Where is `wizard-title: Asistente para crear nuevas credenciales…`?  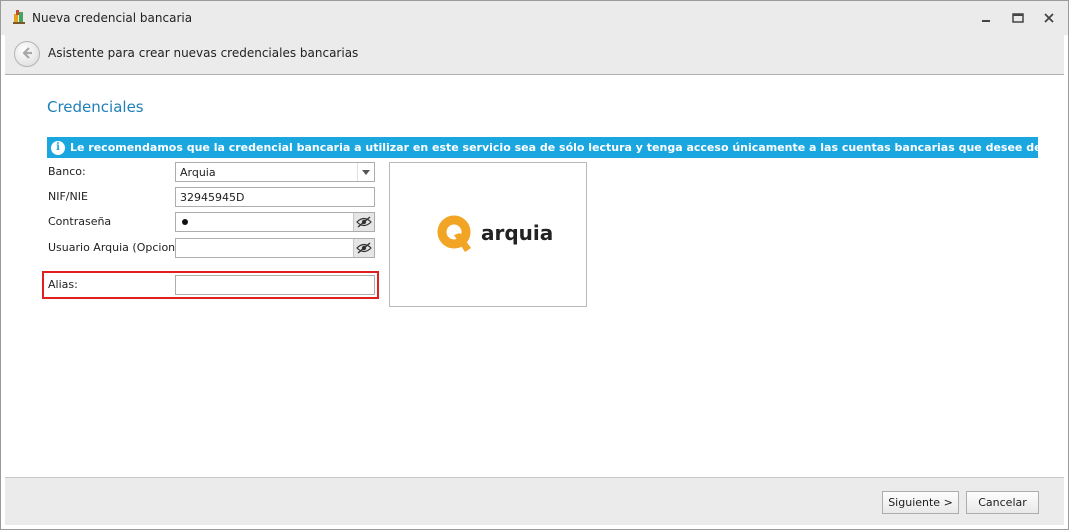 wizard-title: Asistente para crear nuevas credenciales… is located at coordinates (203, 53).